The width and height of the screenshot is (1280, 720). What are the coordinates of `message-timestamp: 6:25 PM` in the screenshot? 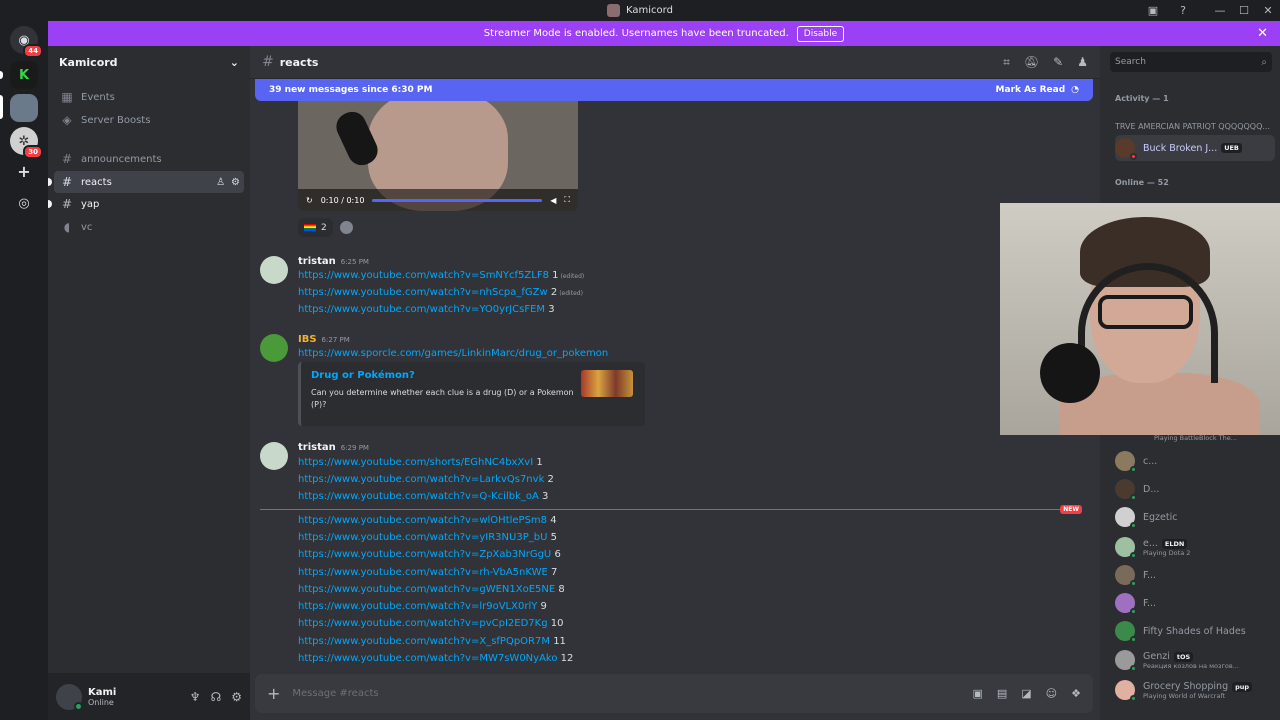 It's located at (354, 262).